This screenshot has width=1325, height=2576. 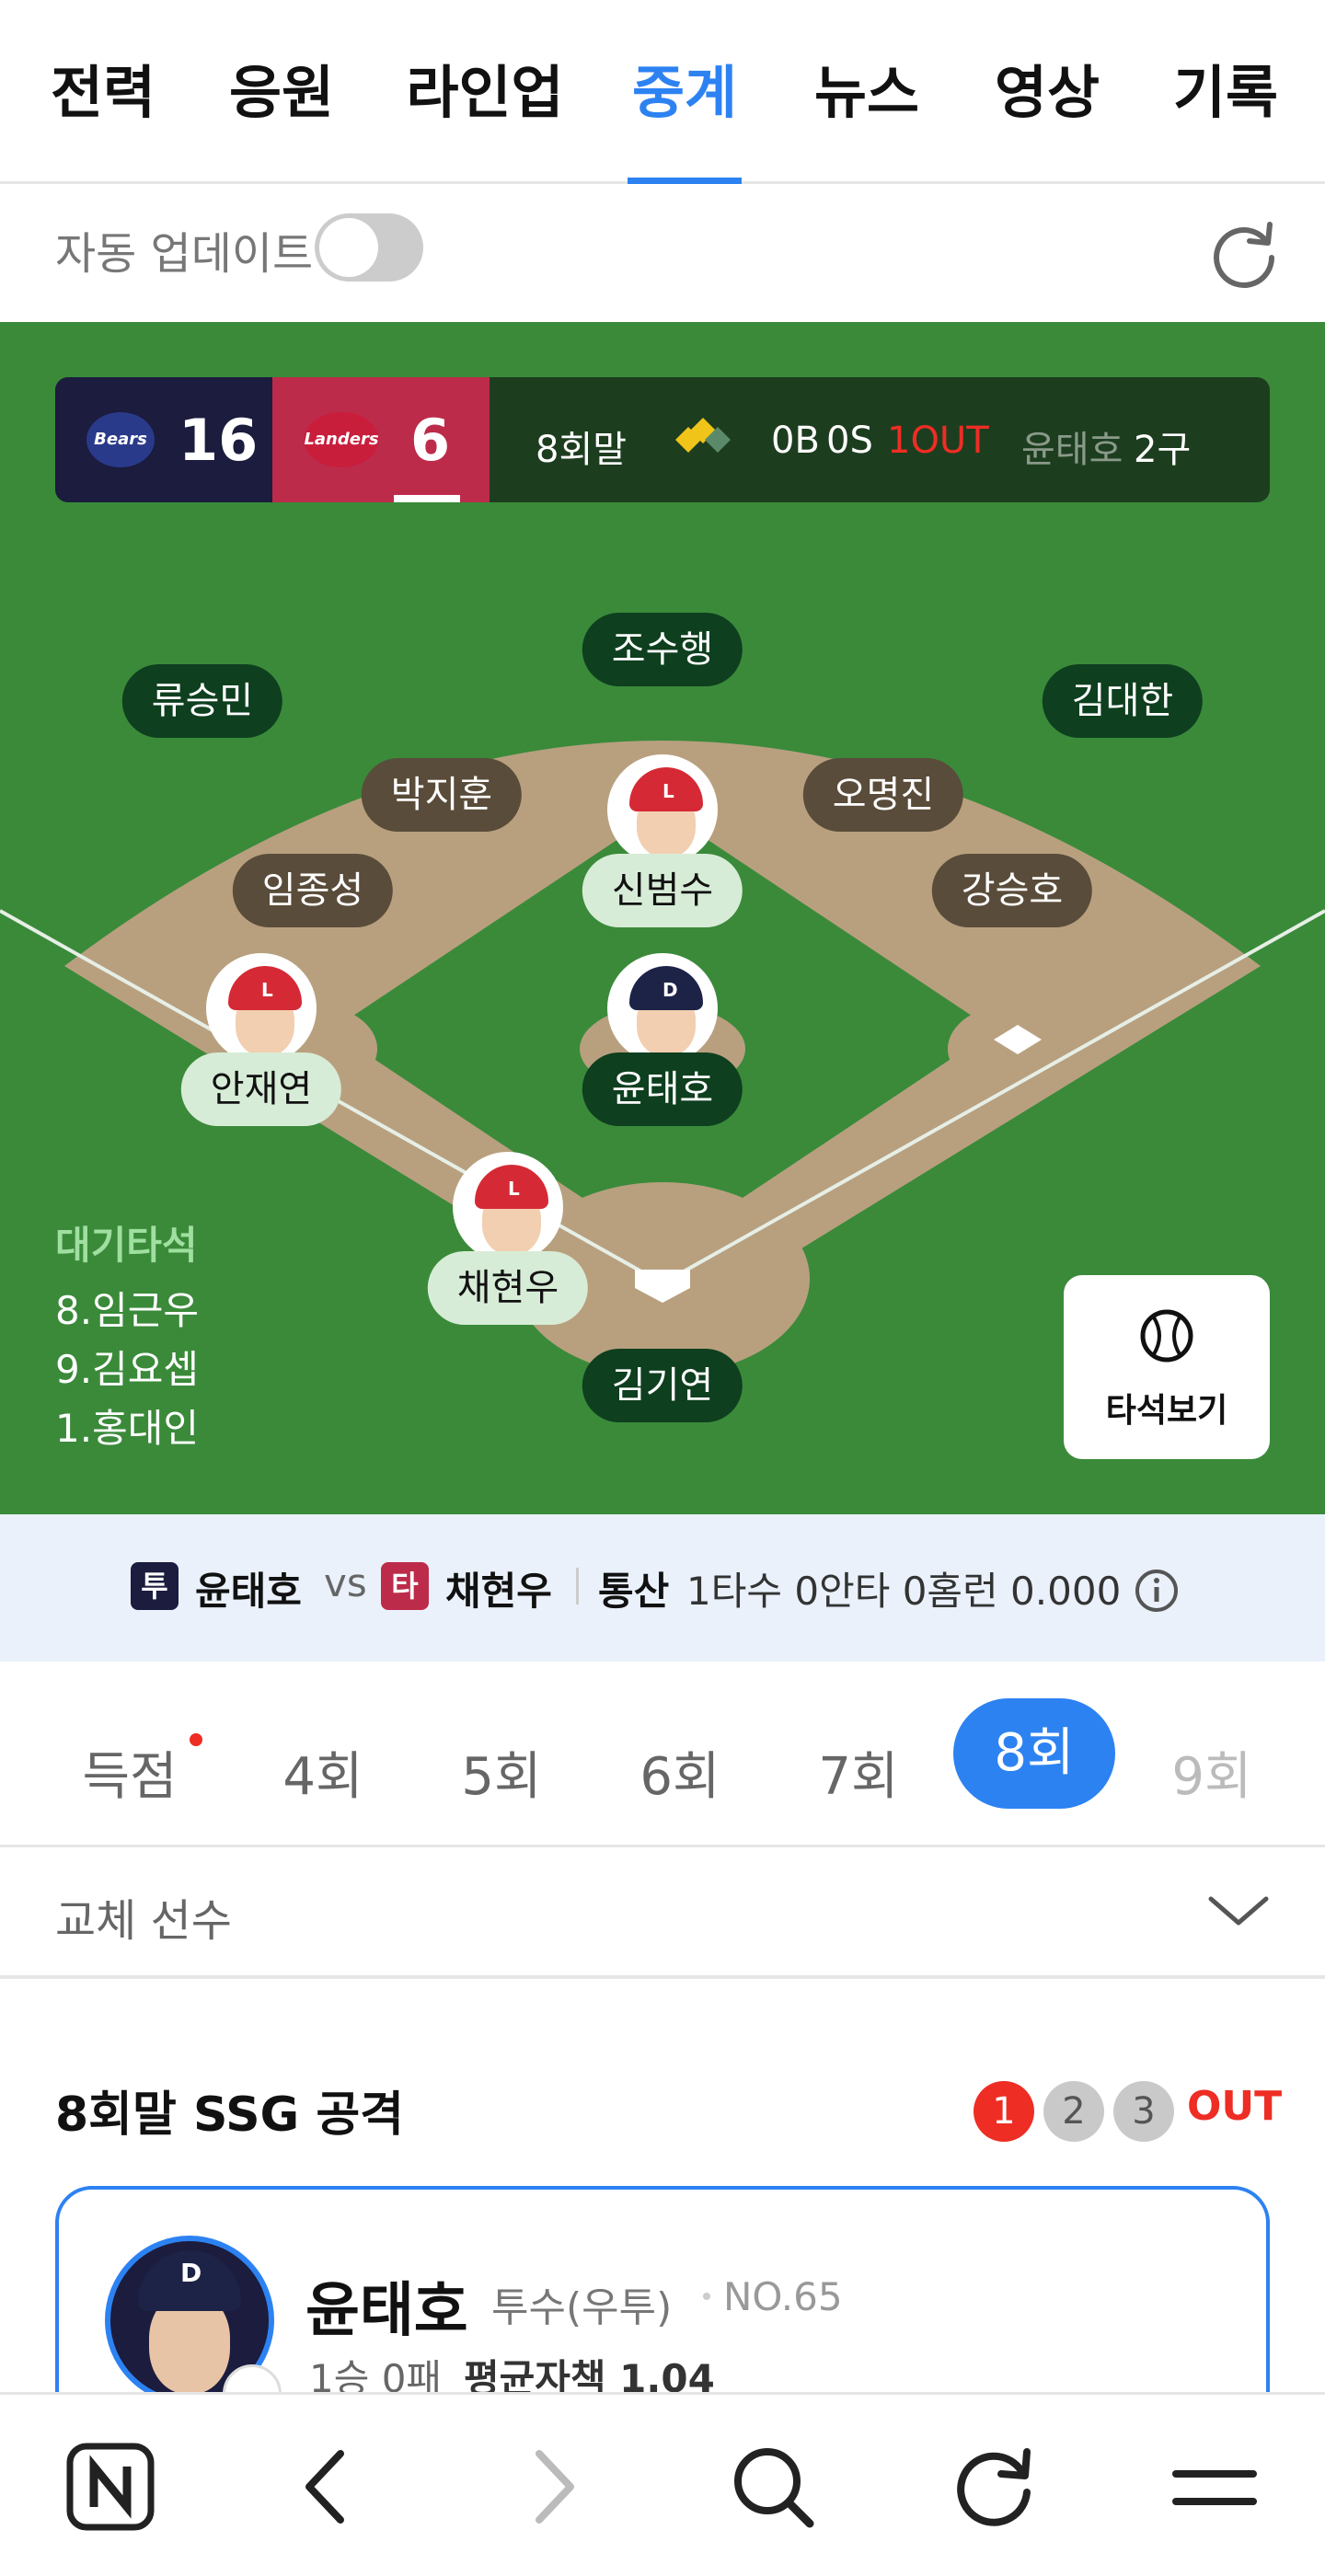 What do you see at coordinates (662, 1008) in the screenshot?
I see `pitcher-avatar: D` at bounding box center [662, 1008].